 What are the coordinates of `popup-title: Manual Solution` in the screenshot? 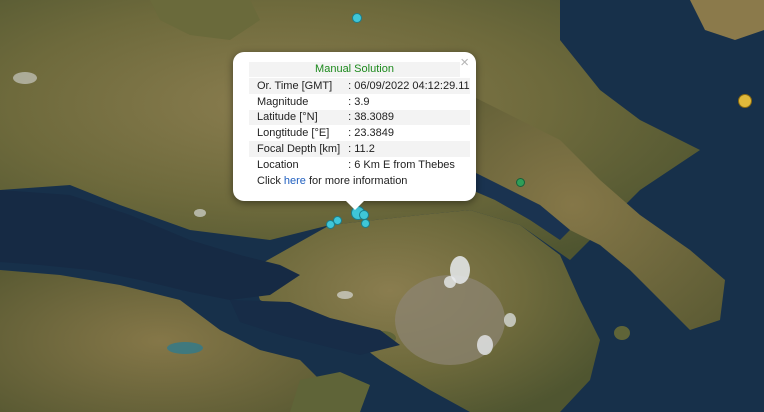 It's located at (354, 69).